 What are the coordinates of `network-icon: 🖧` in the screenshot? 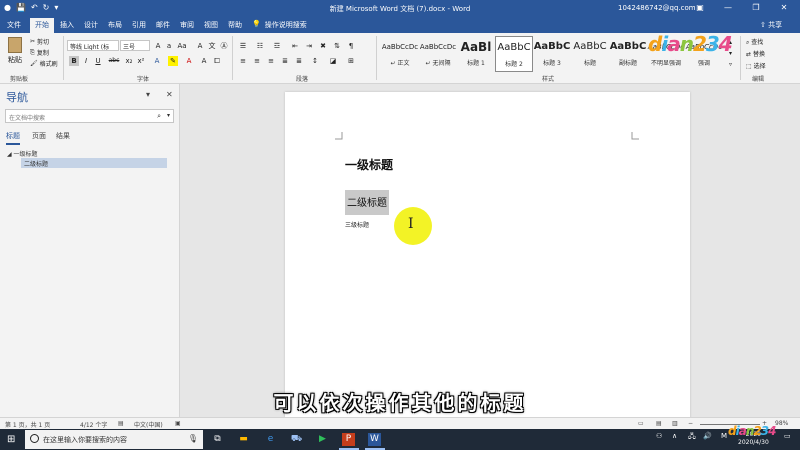 It's located at (692, 437).